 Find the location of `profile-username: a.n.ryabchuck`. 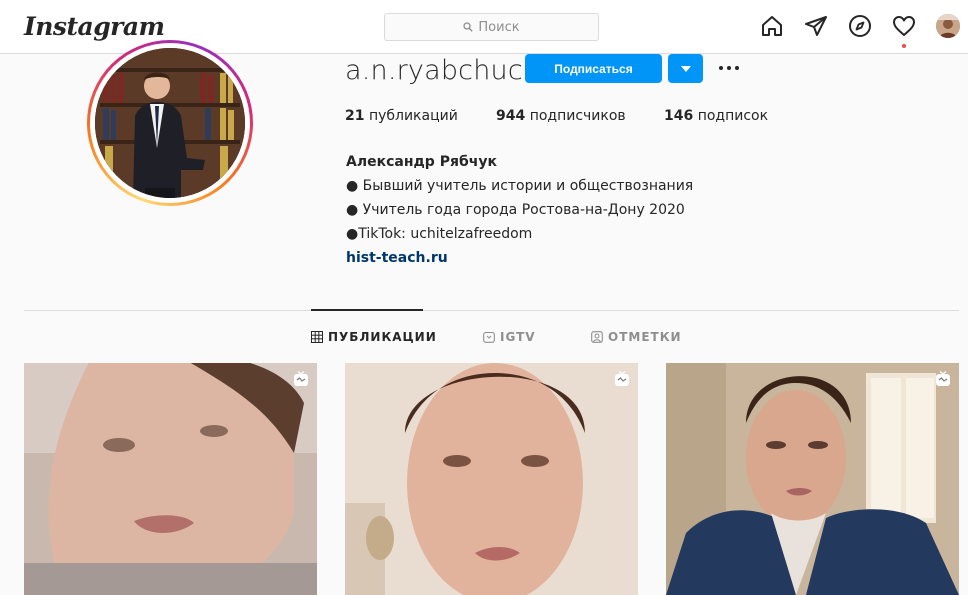

profile-username: a.n.ryabchuck is located at coordinates (442, 70).